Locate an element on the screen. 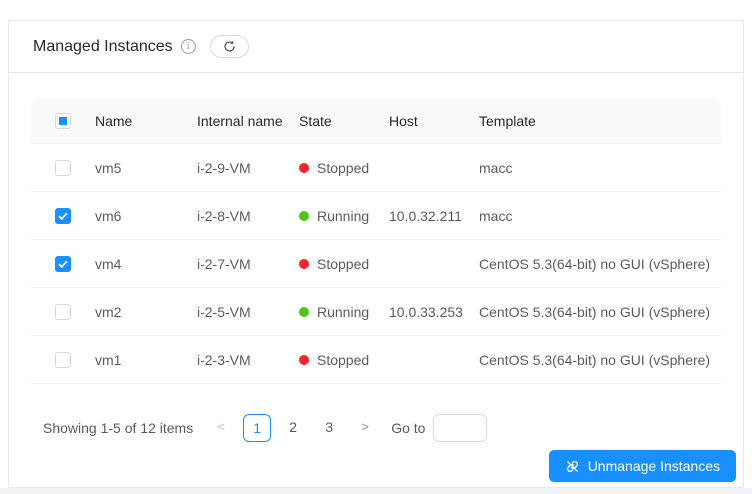 The image size is (752, 494). header-cell-checkbox is located at coordinates (63, 120).